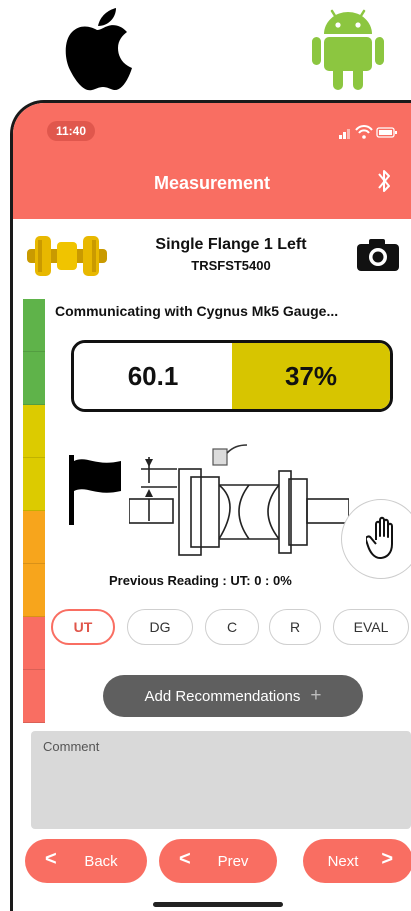  What do you see at coordinates (71, 131) in the screenshot?
I see `status-time: 11:40` at bounding box center [71, 131].